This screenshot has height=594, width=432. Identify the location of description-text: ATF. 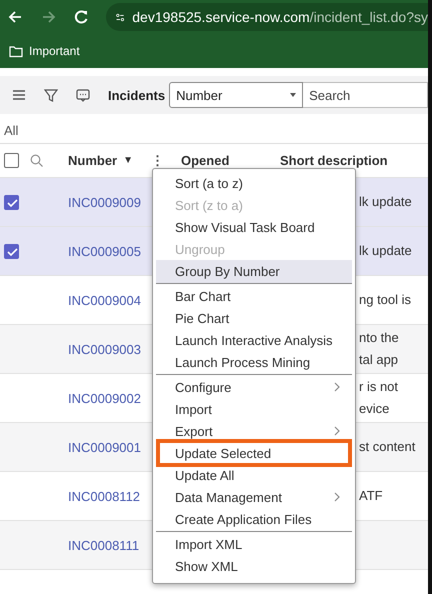
(371, 495).